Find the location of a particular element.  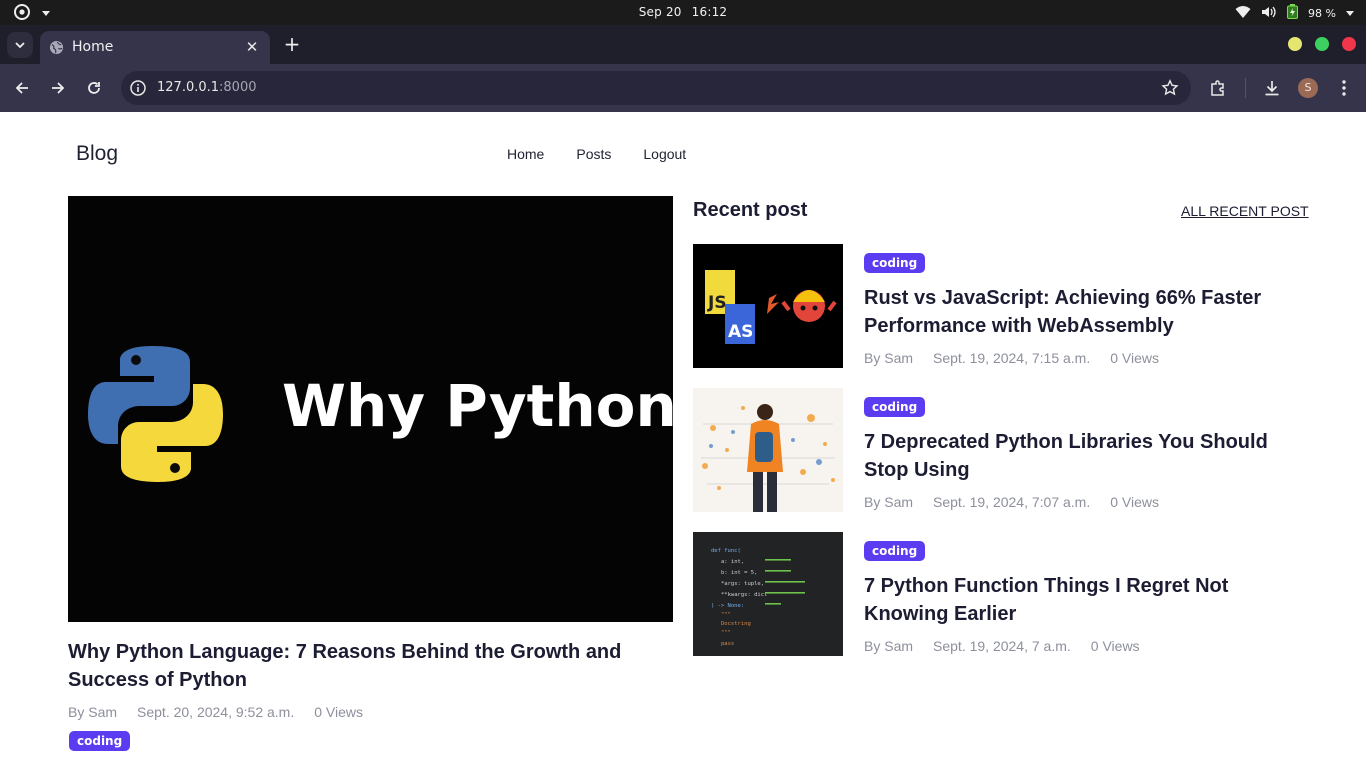

os-status-area: 98 % is located at coordinates (1294, 13).